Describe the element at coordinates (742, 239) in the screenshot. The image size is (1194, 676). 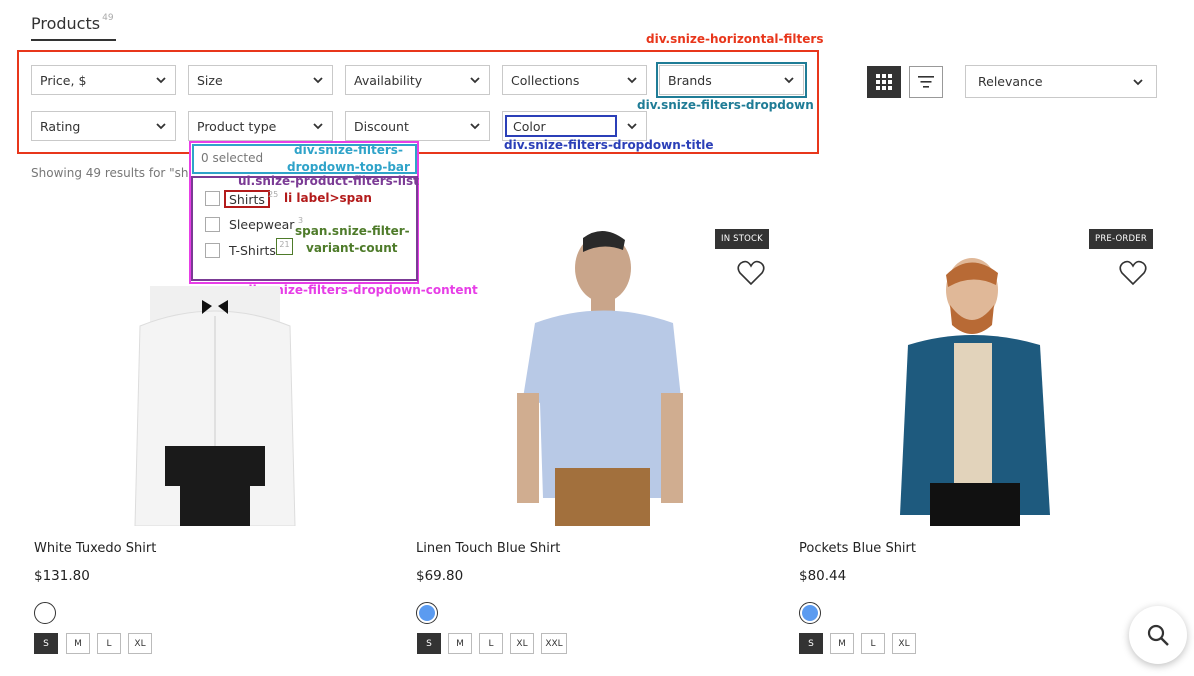
I see `status-badge: IN STOCK` at that location.